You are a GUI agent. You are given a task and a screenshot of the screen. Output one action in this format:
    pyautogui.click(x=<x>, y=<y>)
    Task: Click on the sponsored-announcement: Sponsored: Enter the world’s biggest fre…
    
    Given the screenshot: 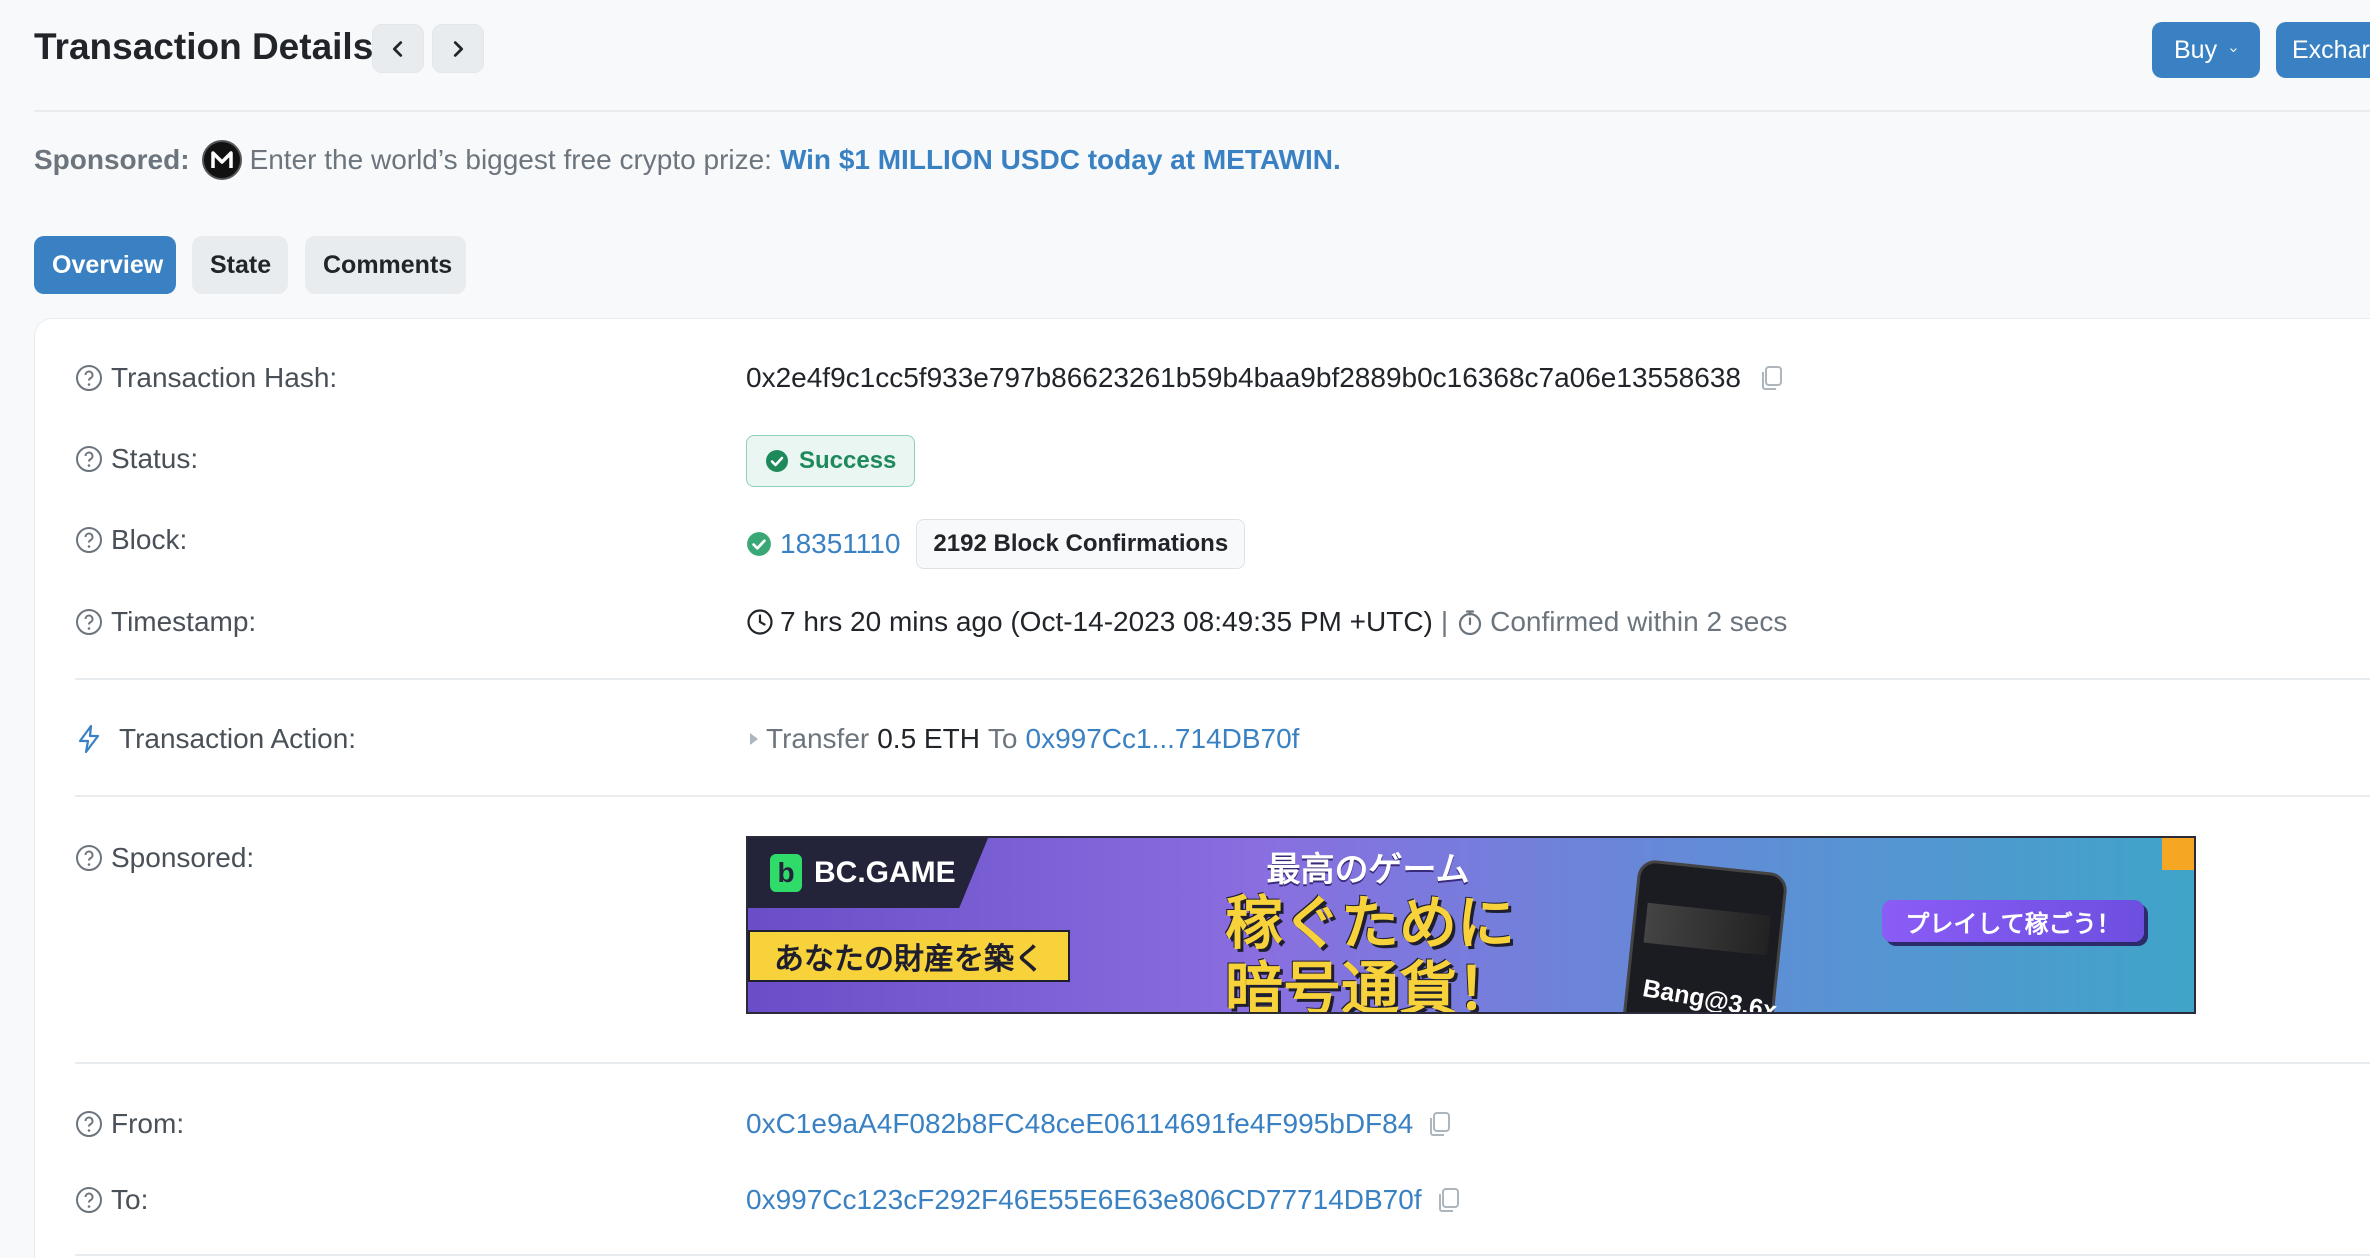 What is the action you would take?
    pyautogui.click(x=687, y=160)
    